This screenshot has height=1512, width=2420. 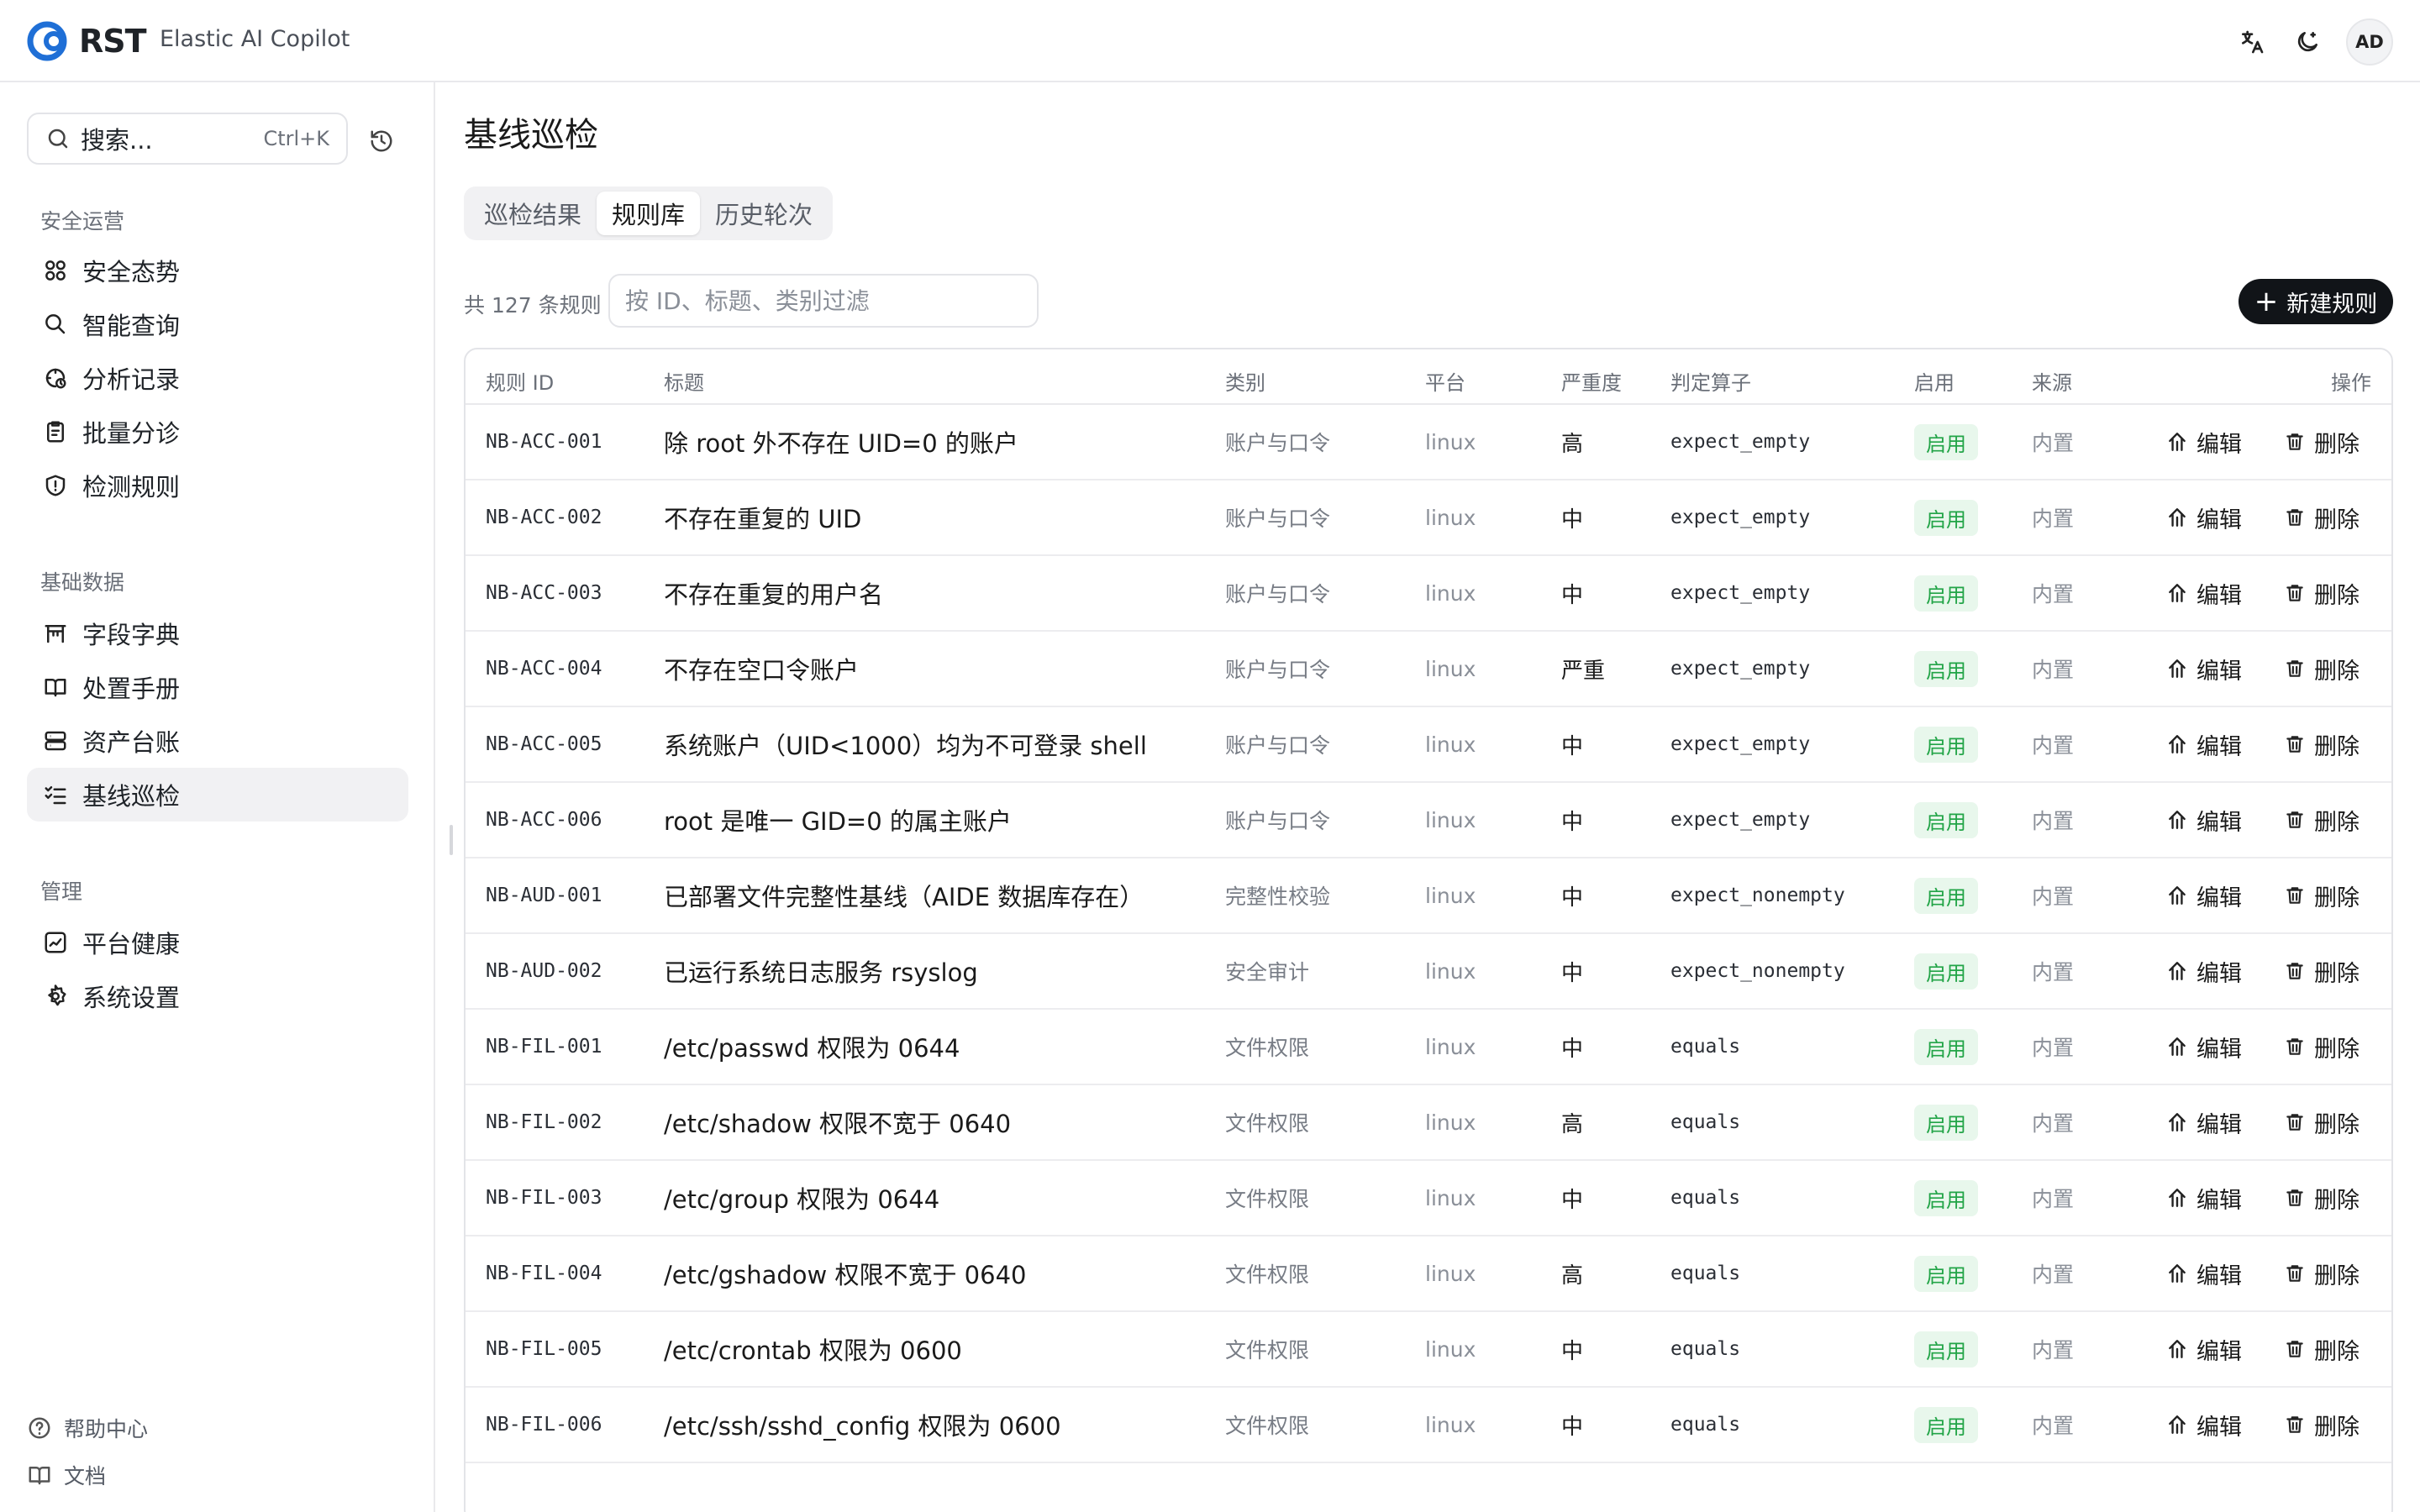 I want to click on search-box: 搜索... Ctrl+K, so click(x=187, y=139).